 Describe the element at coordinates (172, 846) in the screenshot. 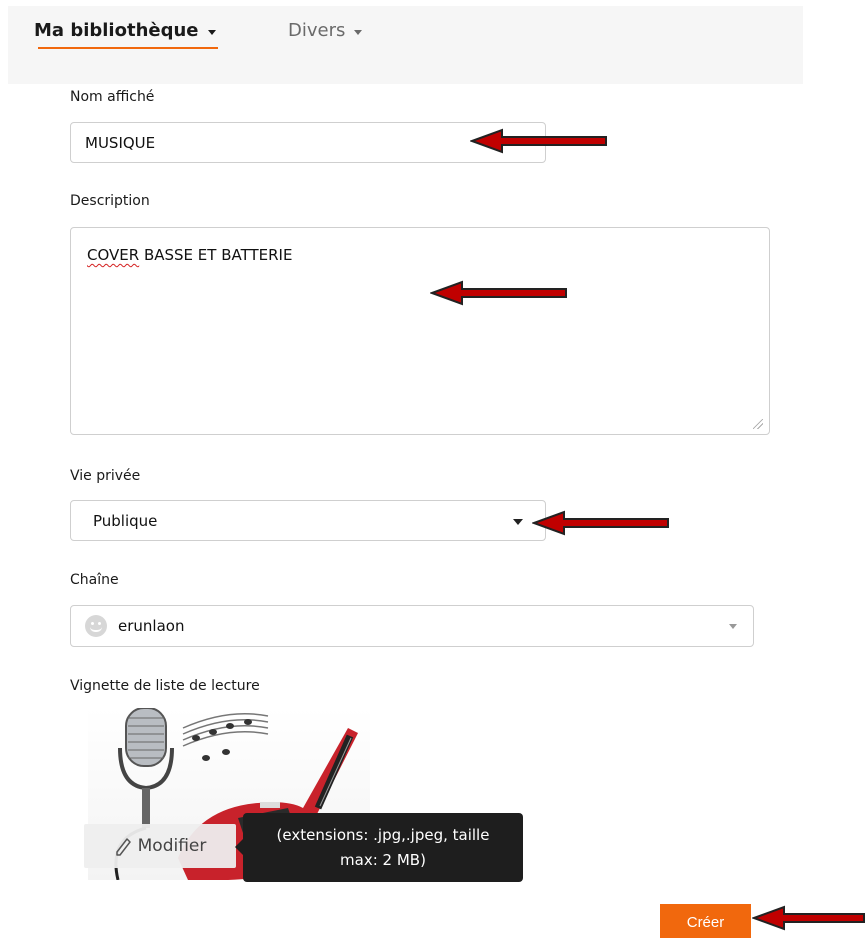

I see `modify-thumbnail-label: Modifier` at that location.